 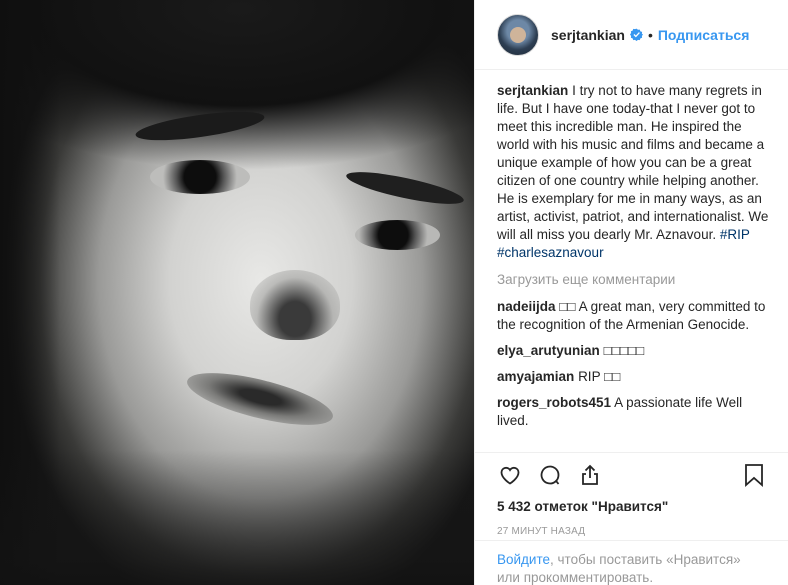 I want to click on bookmark-icon, so click(x=754, y=475).